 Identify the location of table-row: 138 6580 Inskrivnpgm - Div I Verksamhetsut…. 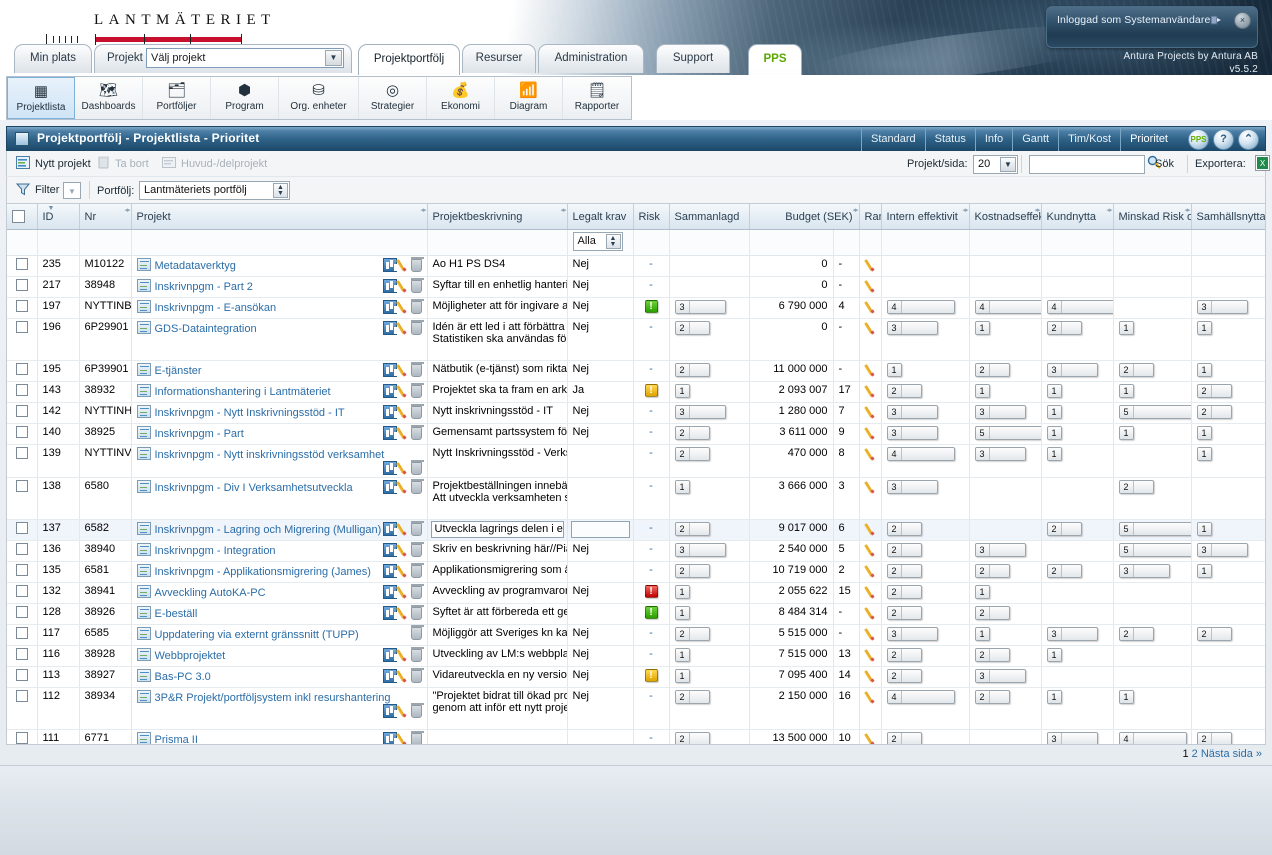
(636, 498).